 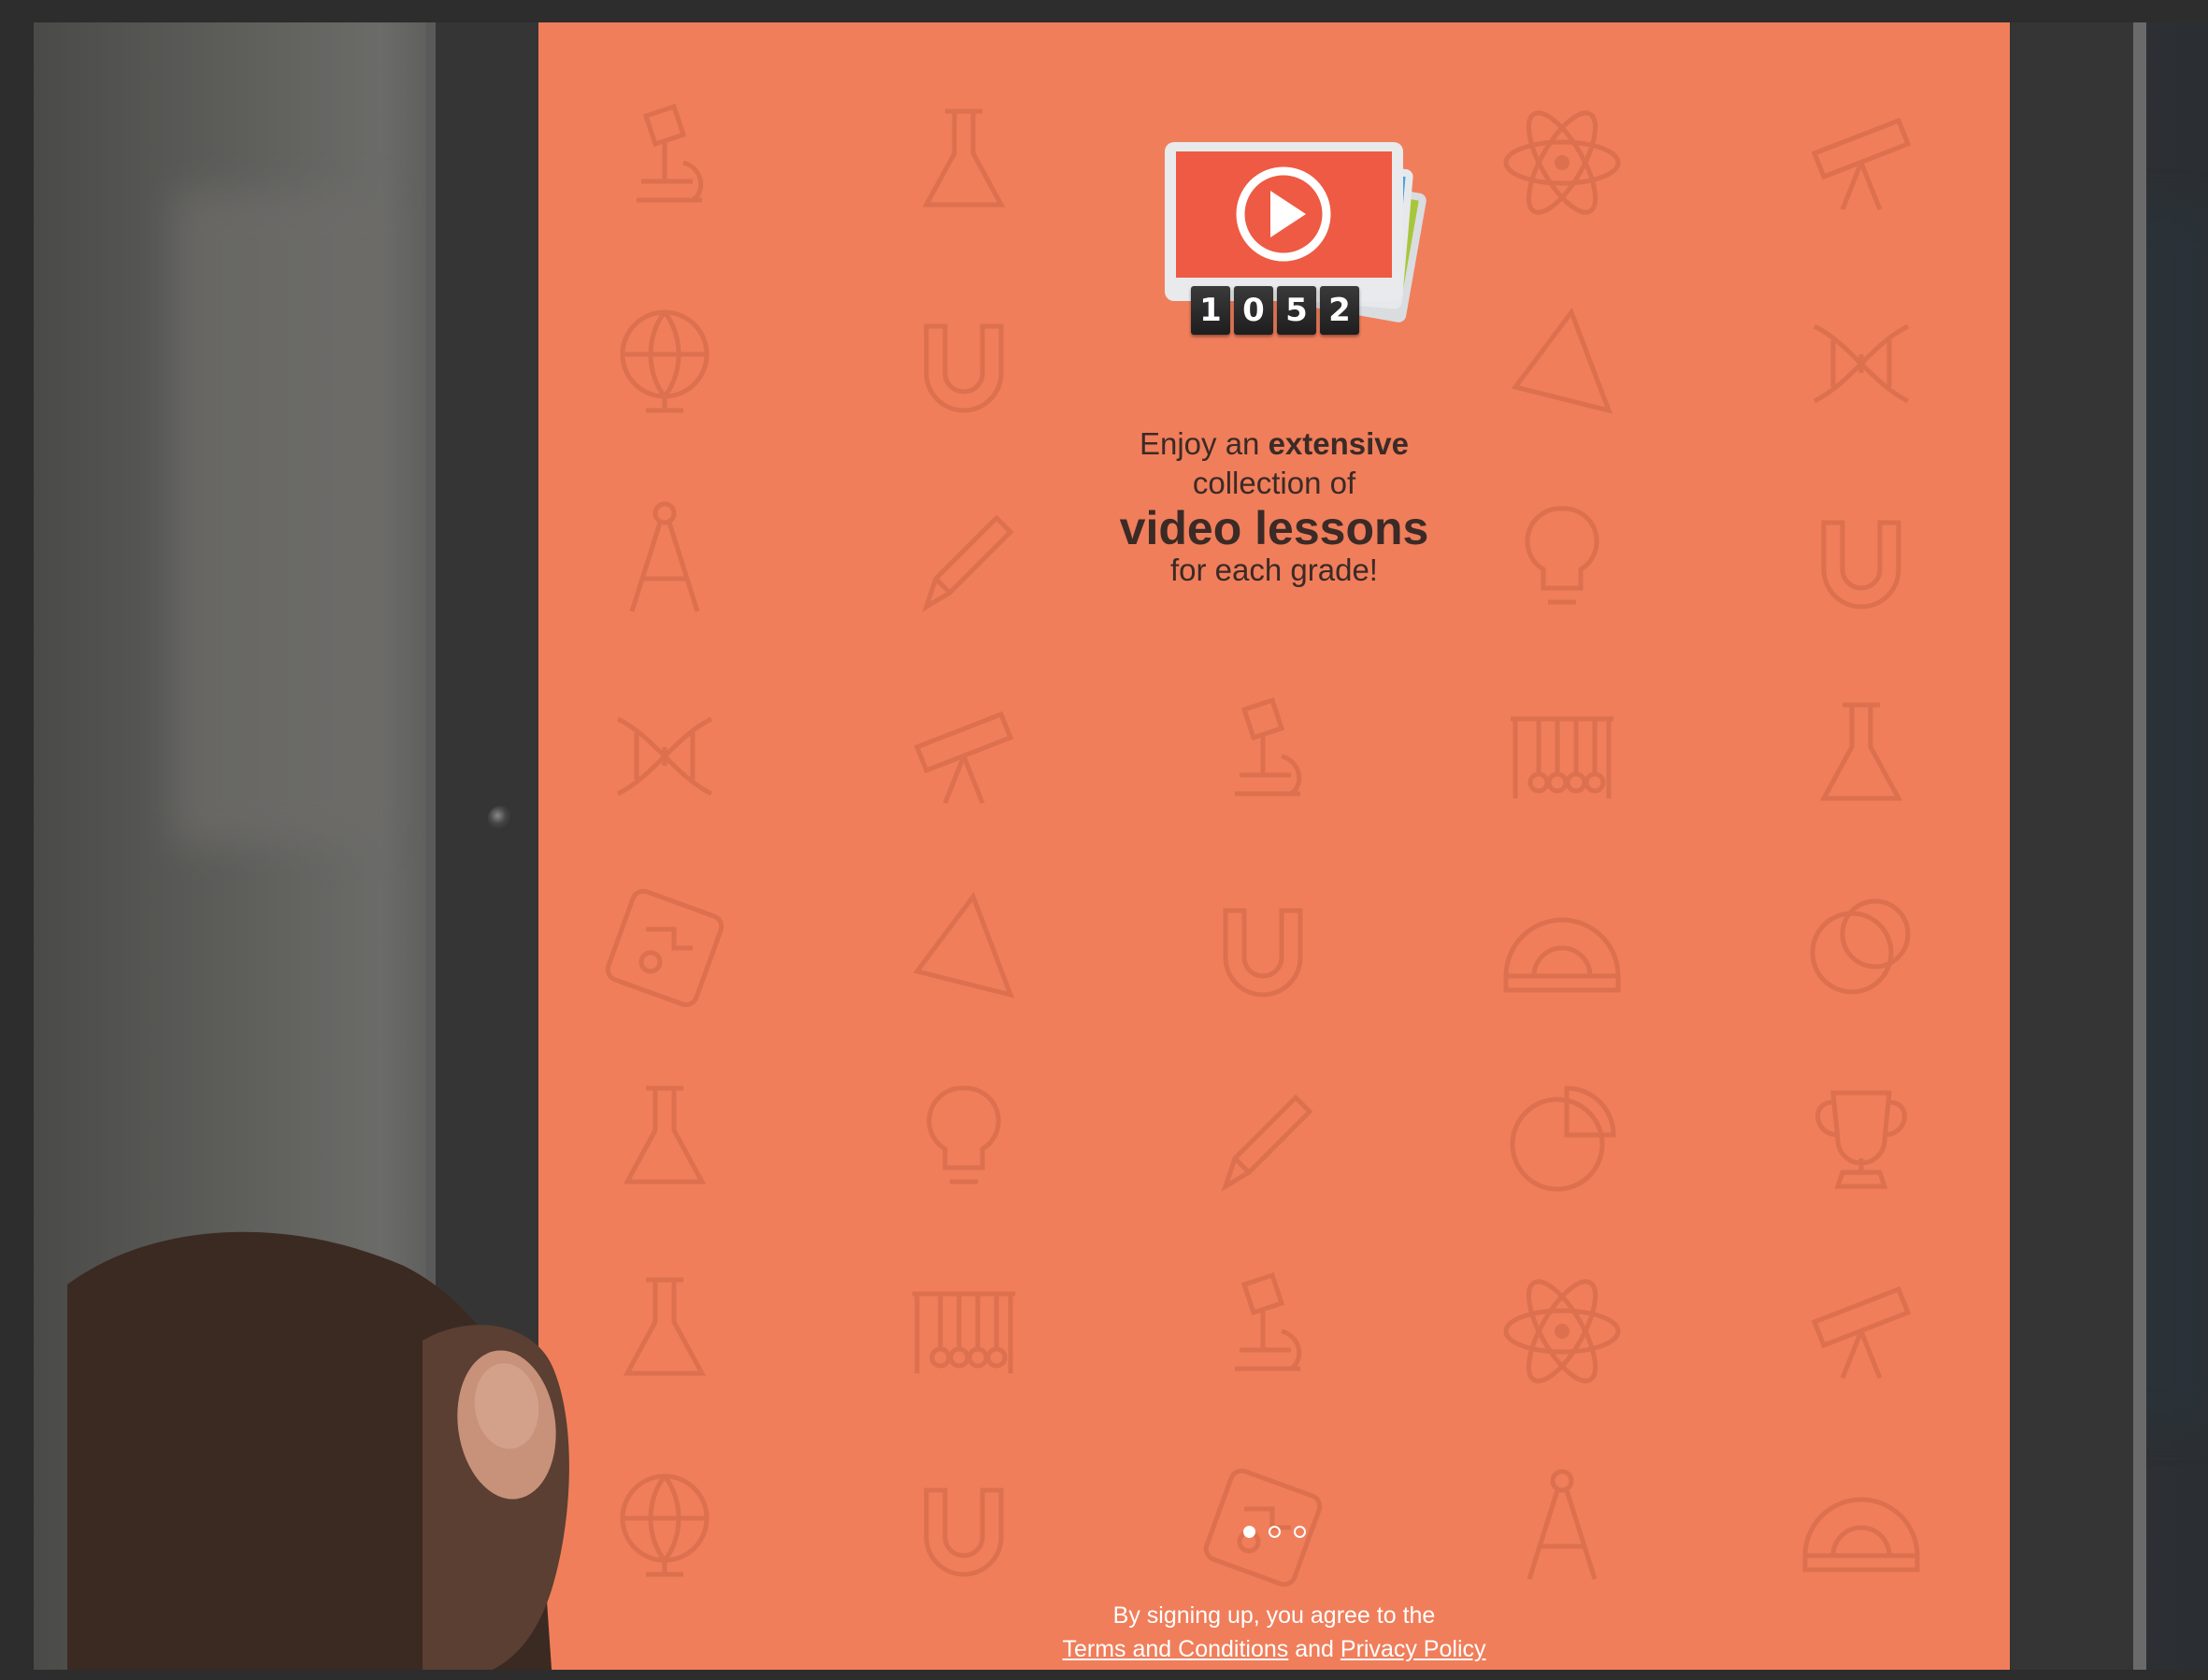 What do you see at coordinates (1274, 528) in the screenshot?
I see `headline-emphasis: video lessons` at bounding box center [1274, 528].